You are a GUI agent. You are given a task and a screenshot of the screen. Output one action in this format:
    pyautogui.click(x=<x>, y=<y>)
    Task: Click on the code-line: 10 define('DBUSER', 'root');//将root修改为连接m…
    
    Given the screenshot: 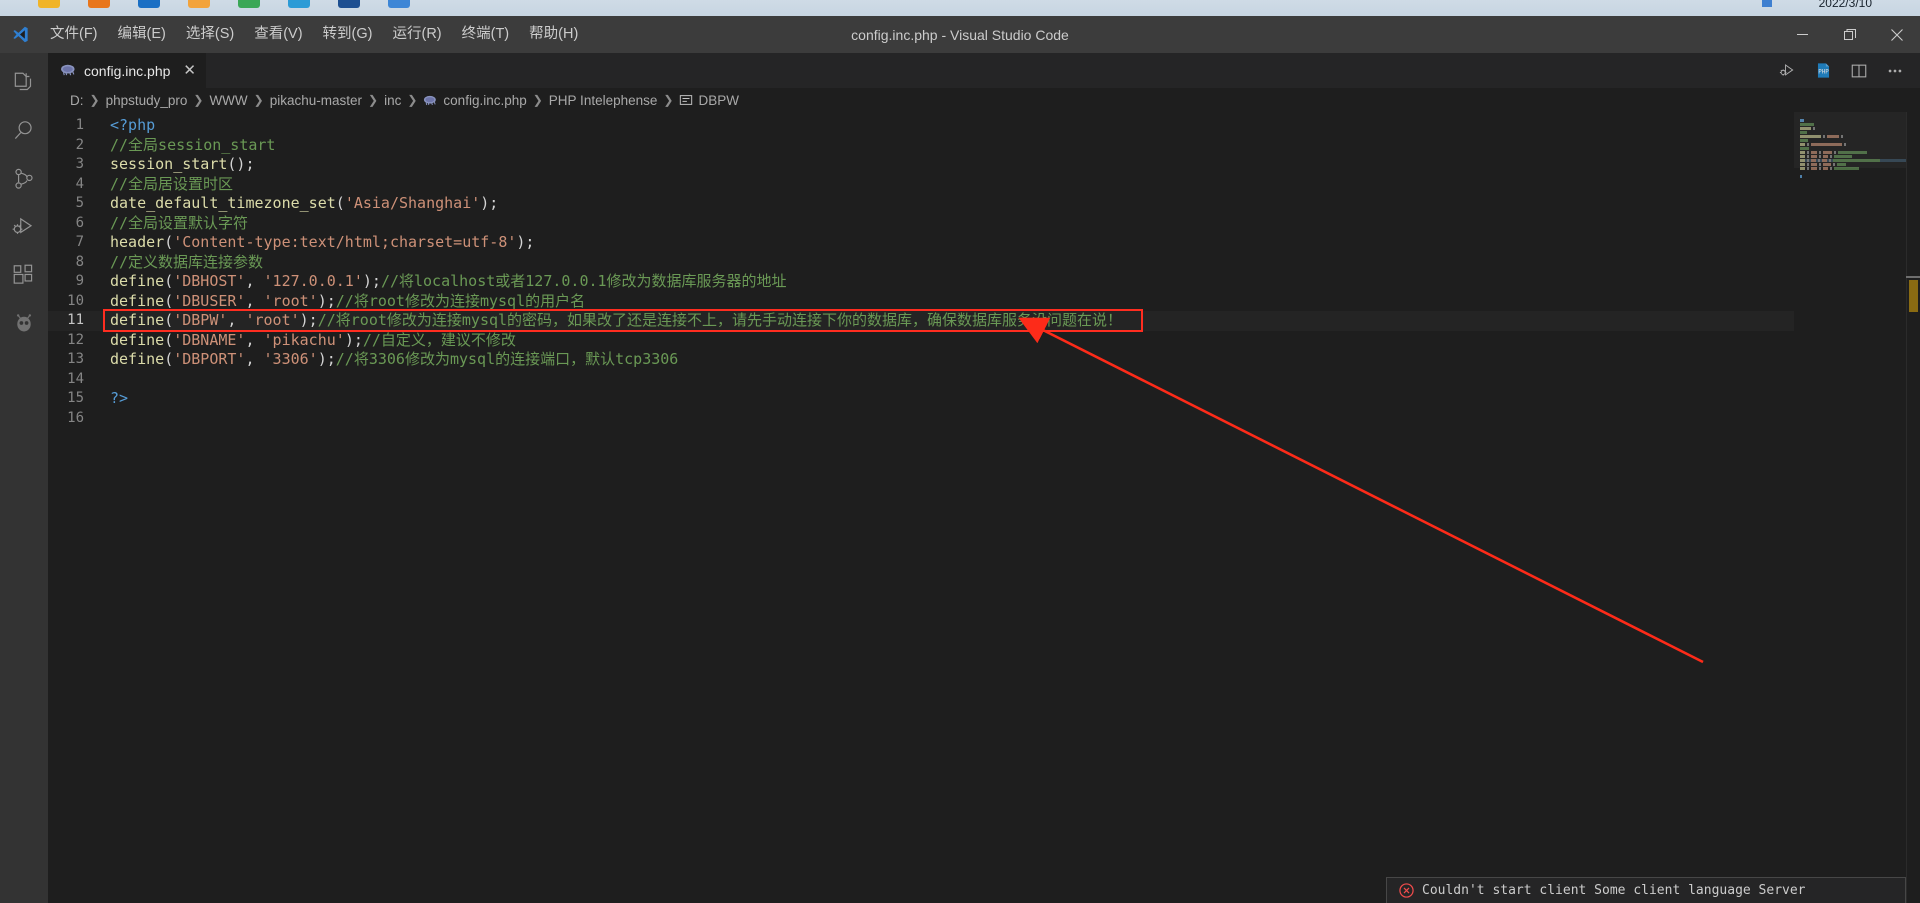 What is the action you would take?
    pyautogui.click(x=984, y=302)
    